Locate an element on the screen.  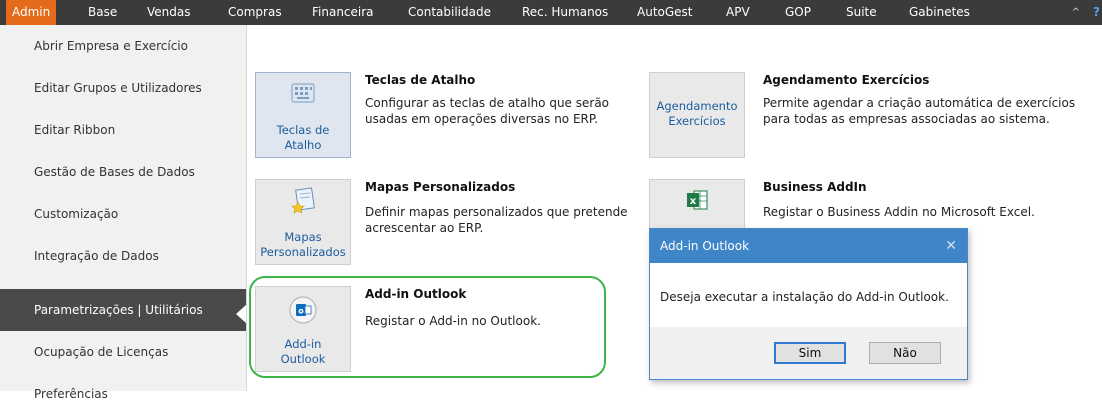
keyboard-icon is located at coordinates (303, 94).